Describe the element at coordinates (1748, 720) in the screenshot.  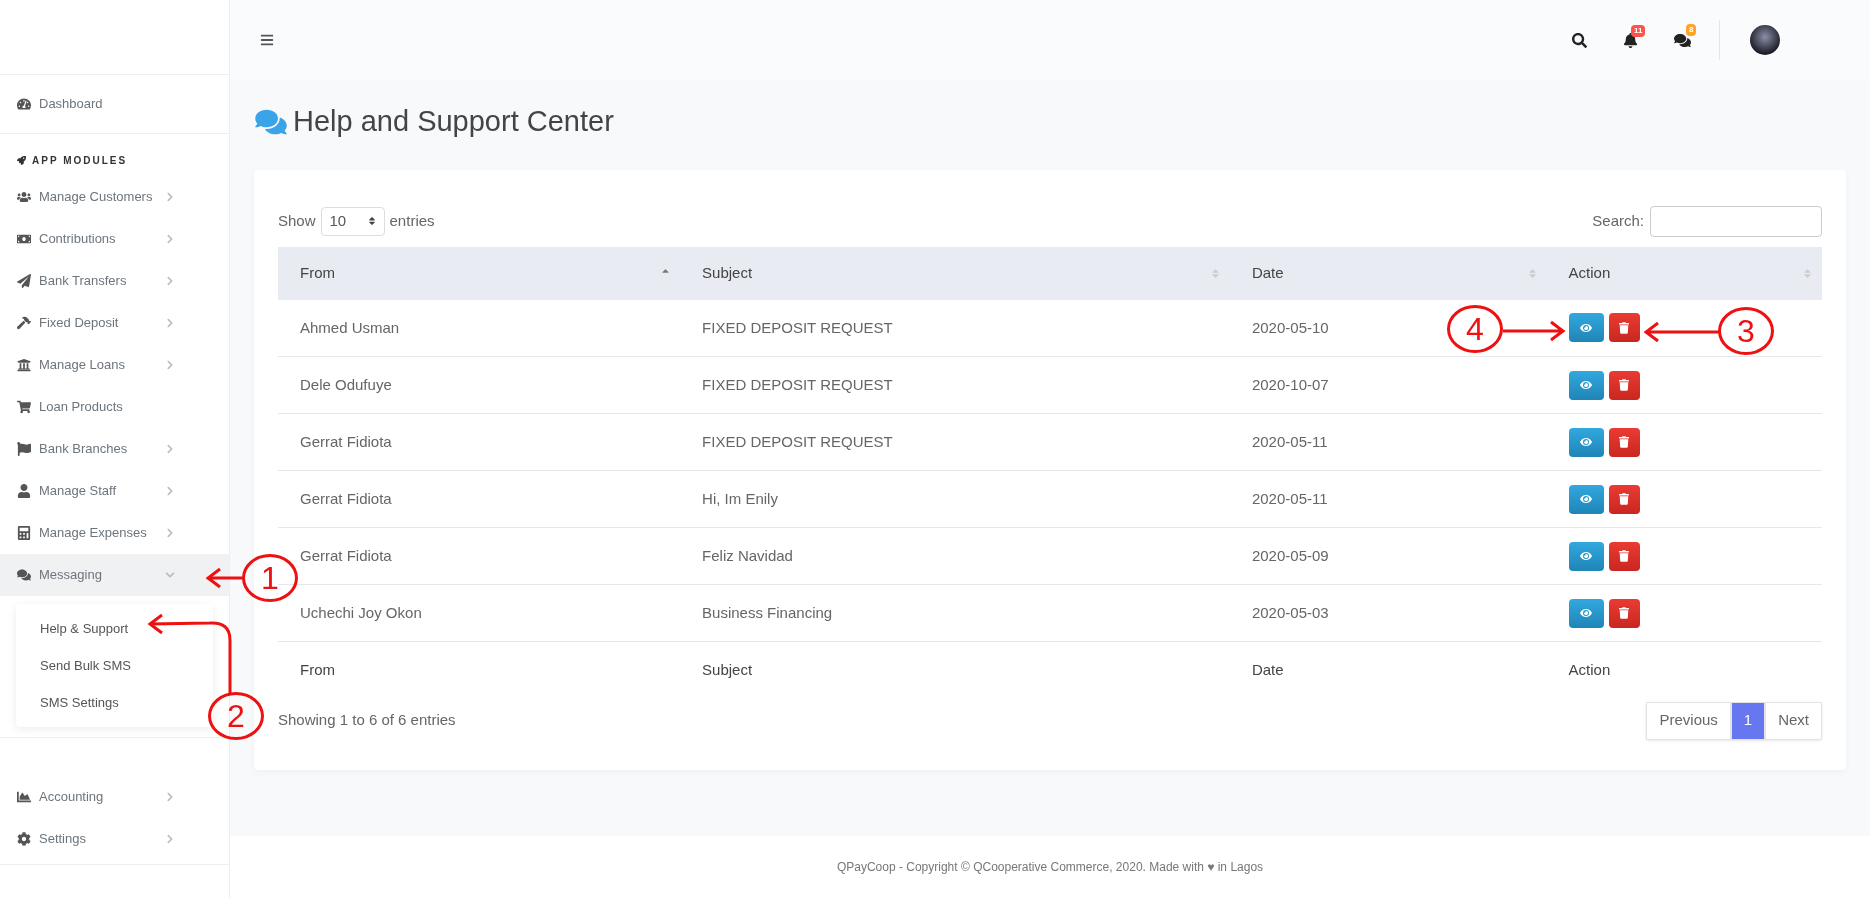
I see `pagination-button: 1` at that location.